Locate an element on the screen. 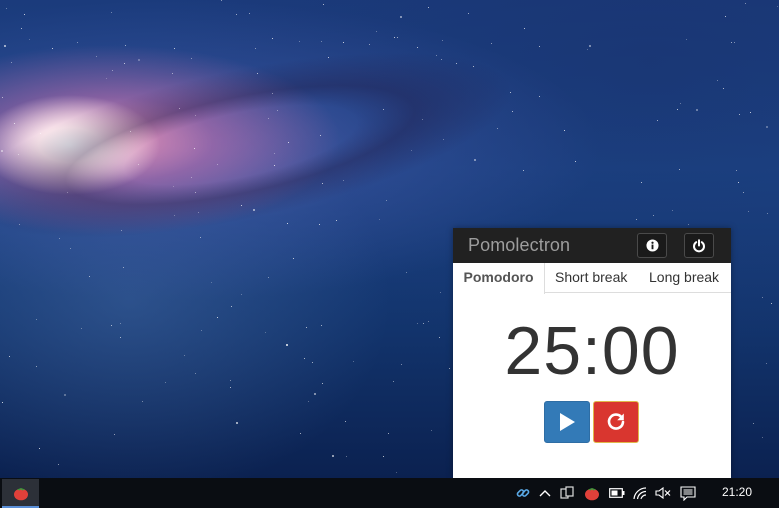 This screenshot has height=508, width=779. wifi-icon is located at coordinates (640, 493).